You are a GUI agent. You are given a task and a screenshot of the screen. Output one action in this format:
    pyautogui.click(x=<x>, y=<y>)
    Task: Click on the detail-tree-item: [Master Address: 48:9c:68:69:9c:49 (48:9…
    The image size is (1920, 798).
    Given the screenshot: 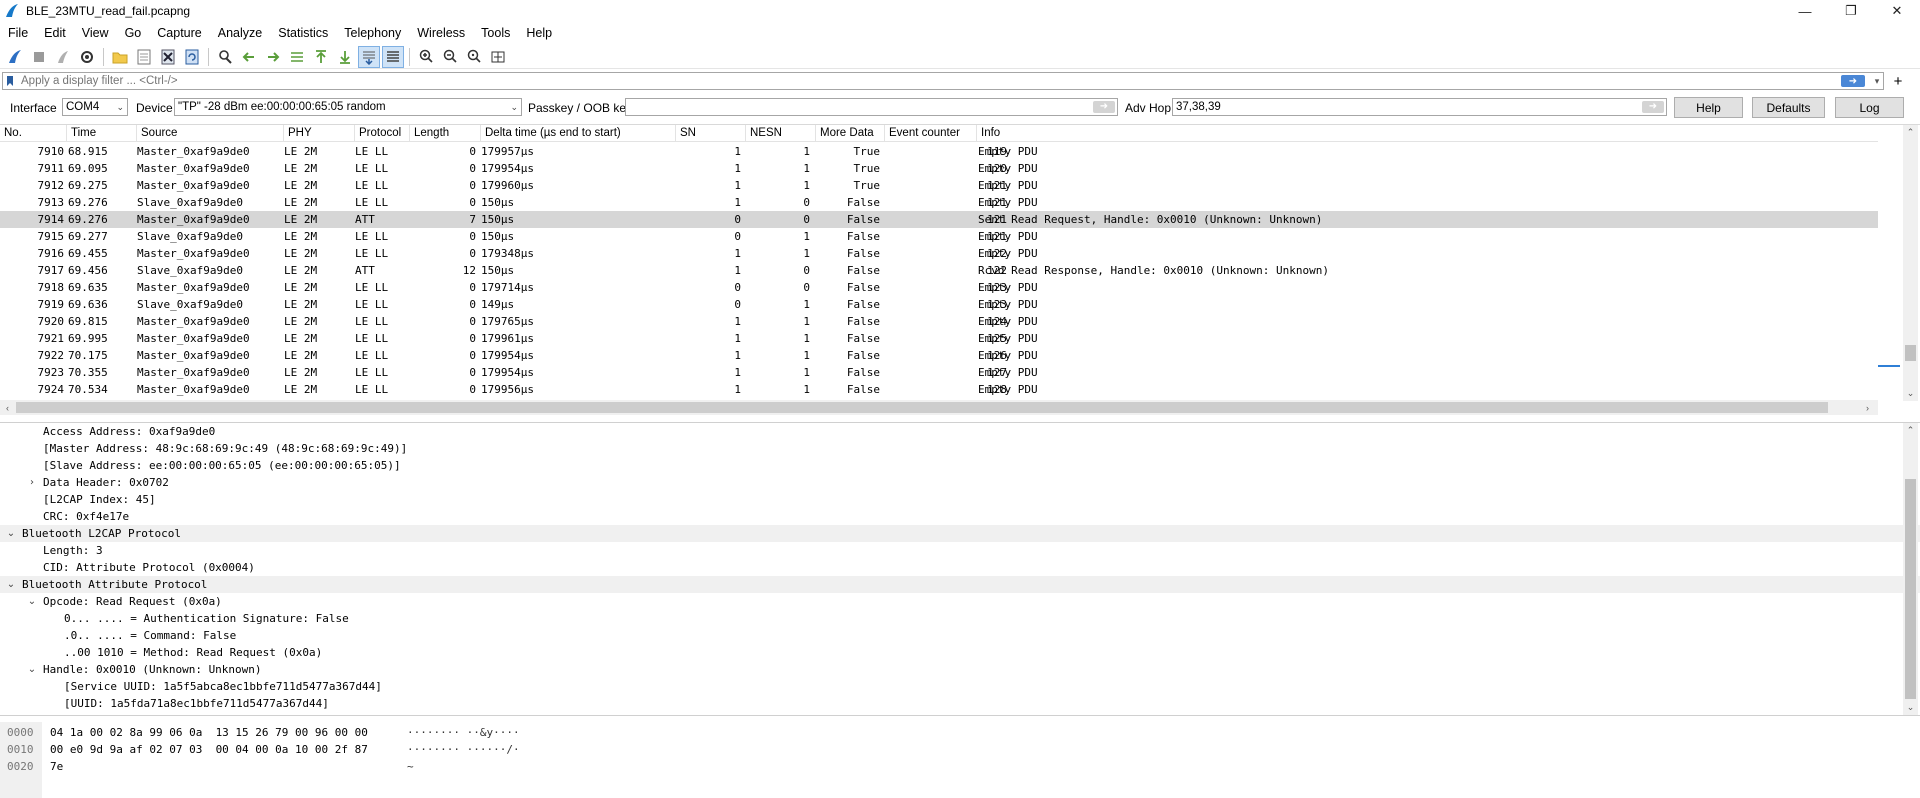 What is the action you would take?
    pyautogui.click(x=960, y=448)
    